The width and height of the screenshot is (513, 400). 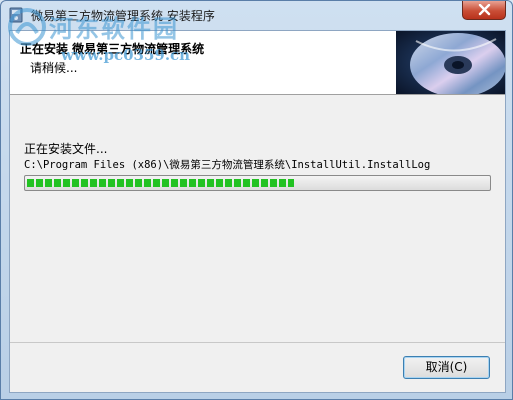 What do you see at coordinates (257, 342) in the screenshot?
I see `footer-divider` at bounding box center [257, 342].